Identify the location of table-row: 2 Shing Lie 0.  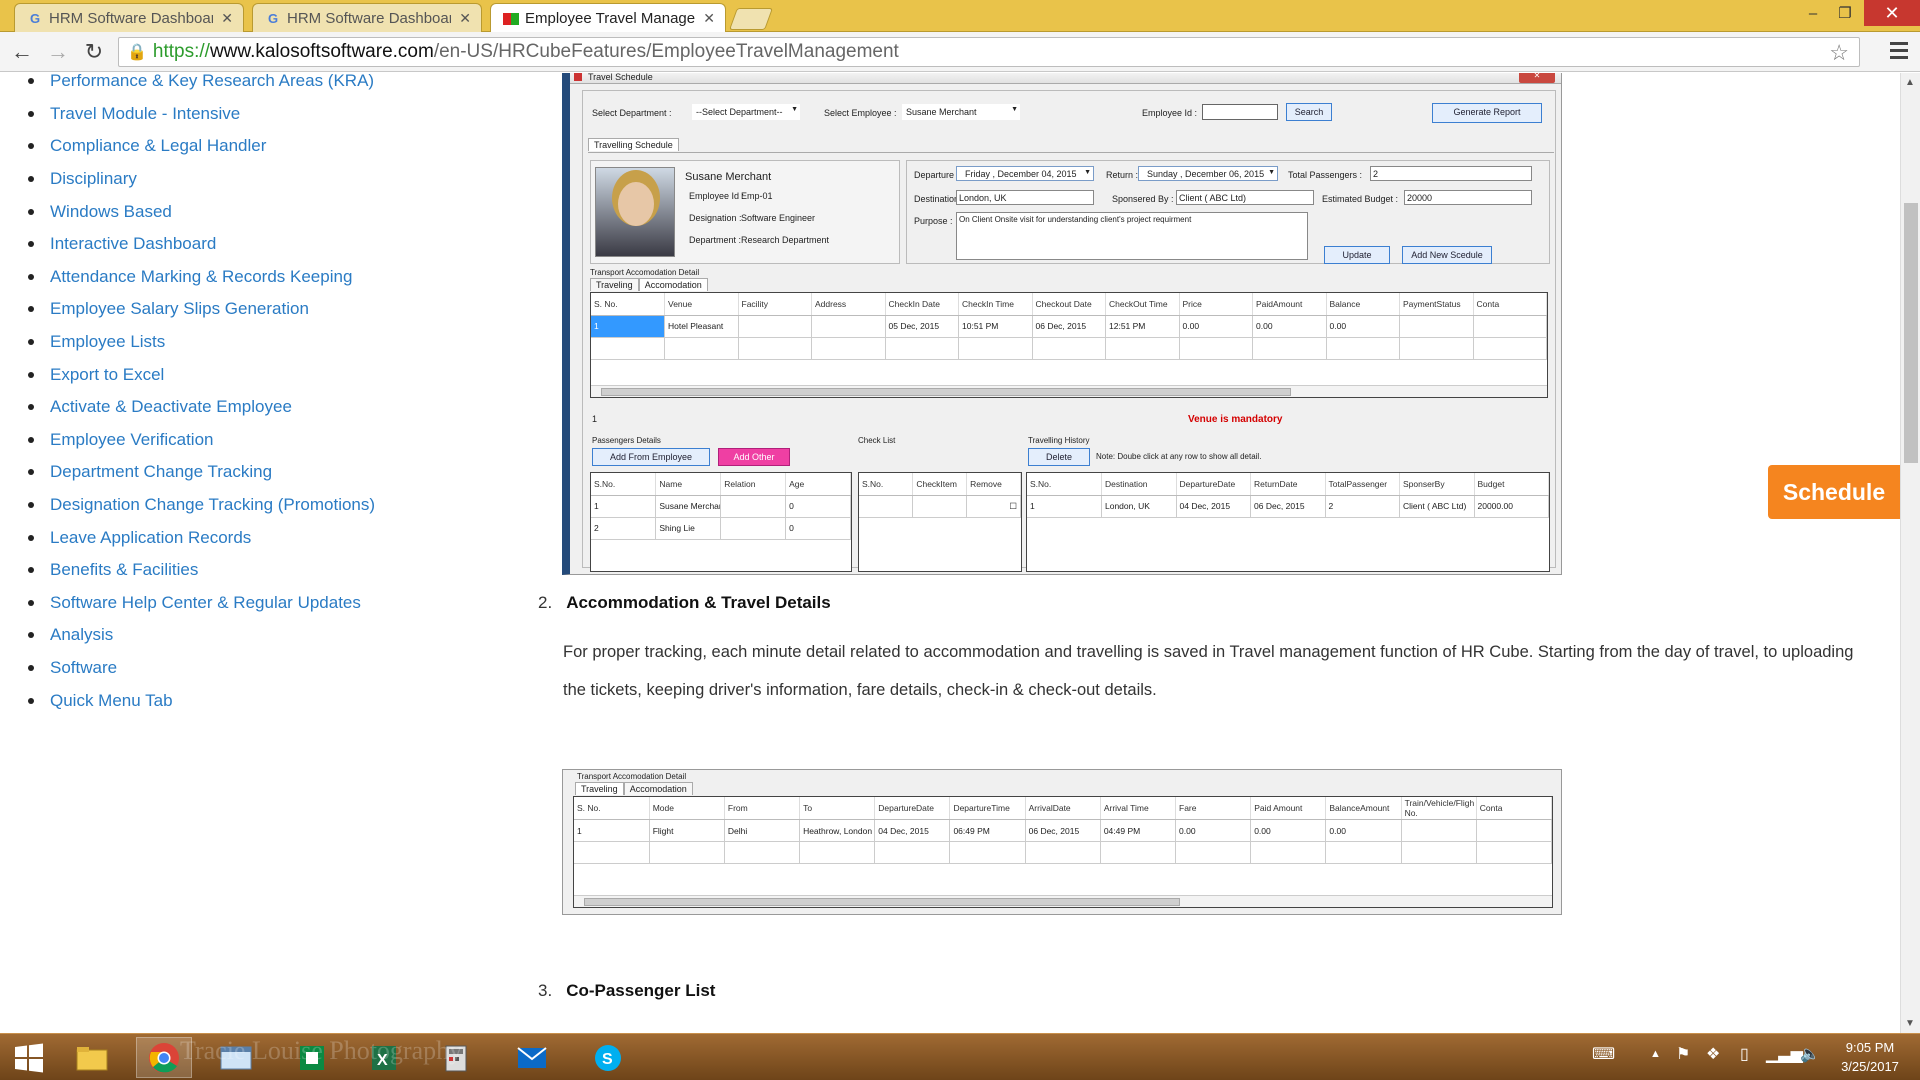
(721, 528).